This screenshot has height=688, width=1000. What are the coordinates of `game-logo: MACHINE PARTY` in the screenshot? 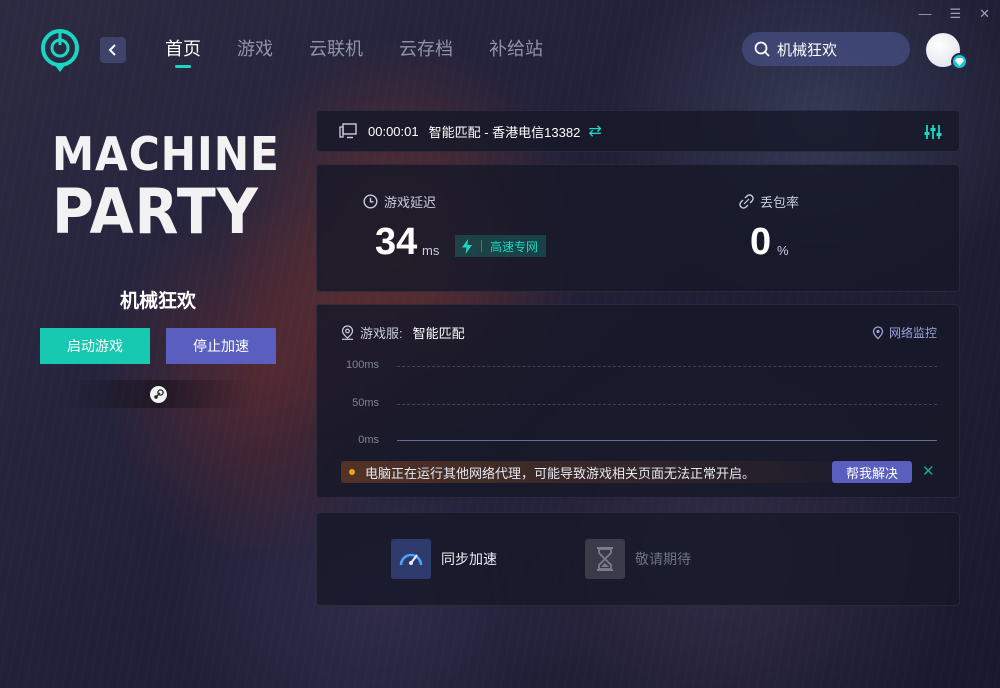 It's located at (166, 187).